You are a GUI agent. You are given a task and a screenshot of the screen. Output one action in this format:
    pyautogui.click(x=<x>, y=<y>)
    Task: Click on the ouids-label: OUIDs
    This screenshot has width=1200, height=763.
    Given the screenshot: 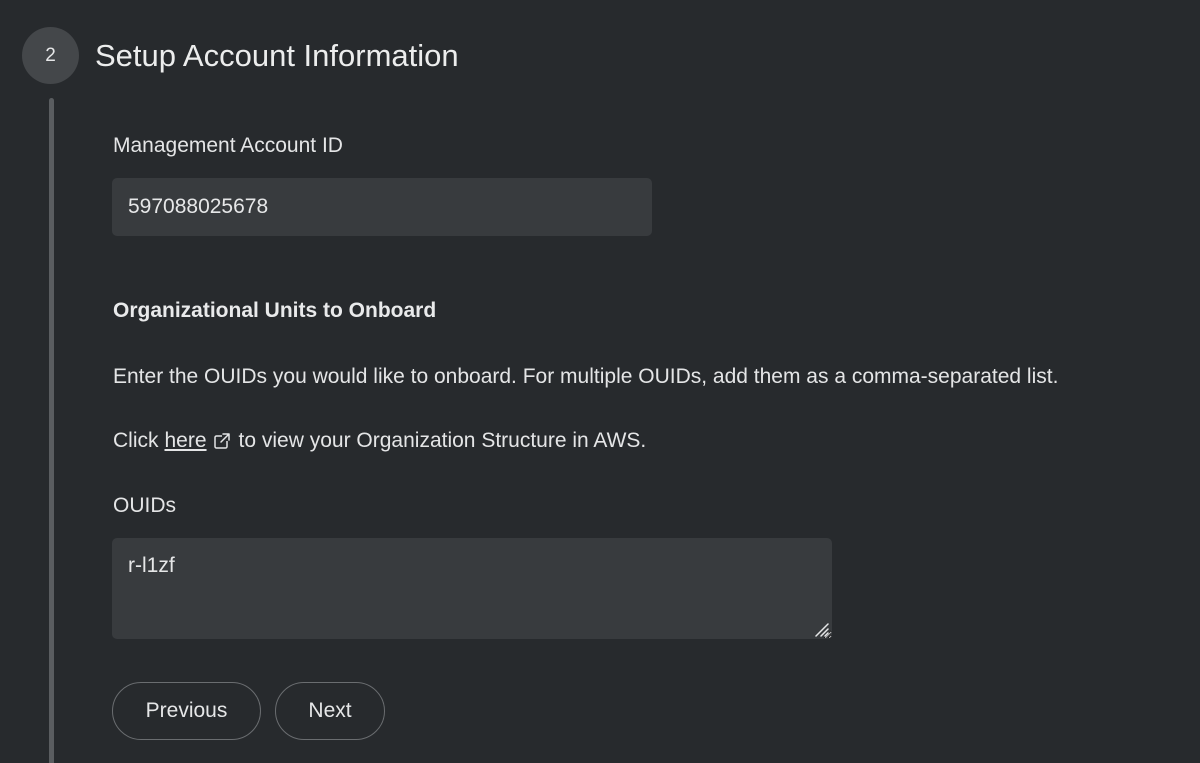 What is the action you would take?
    pyautogui.click(x=144, y=505)
    